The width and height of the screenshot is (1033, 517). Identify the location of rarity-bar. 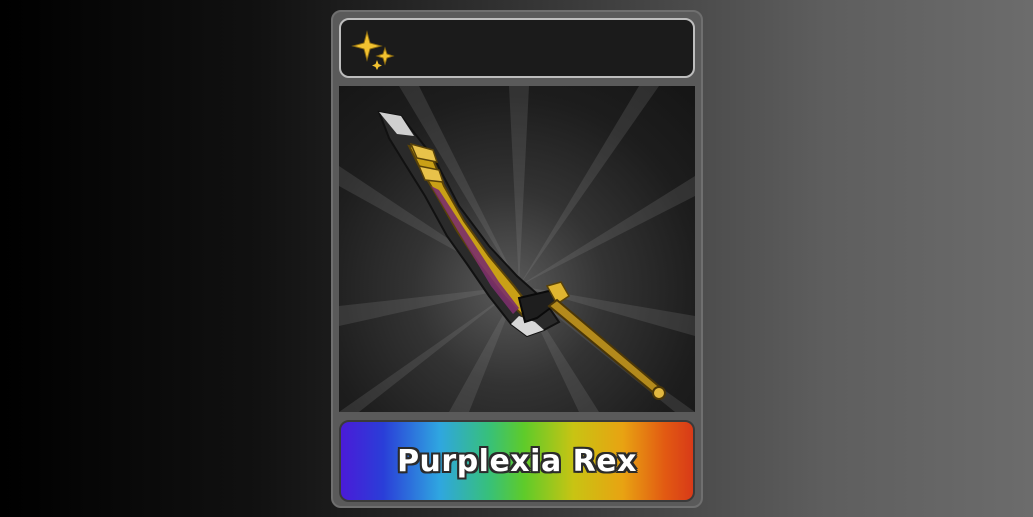
(517, 48).